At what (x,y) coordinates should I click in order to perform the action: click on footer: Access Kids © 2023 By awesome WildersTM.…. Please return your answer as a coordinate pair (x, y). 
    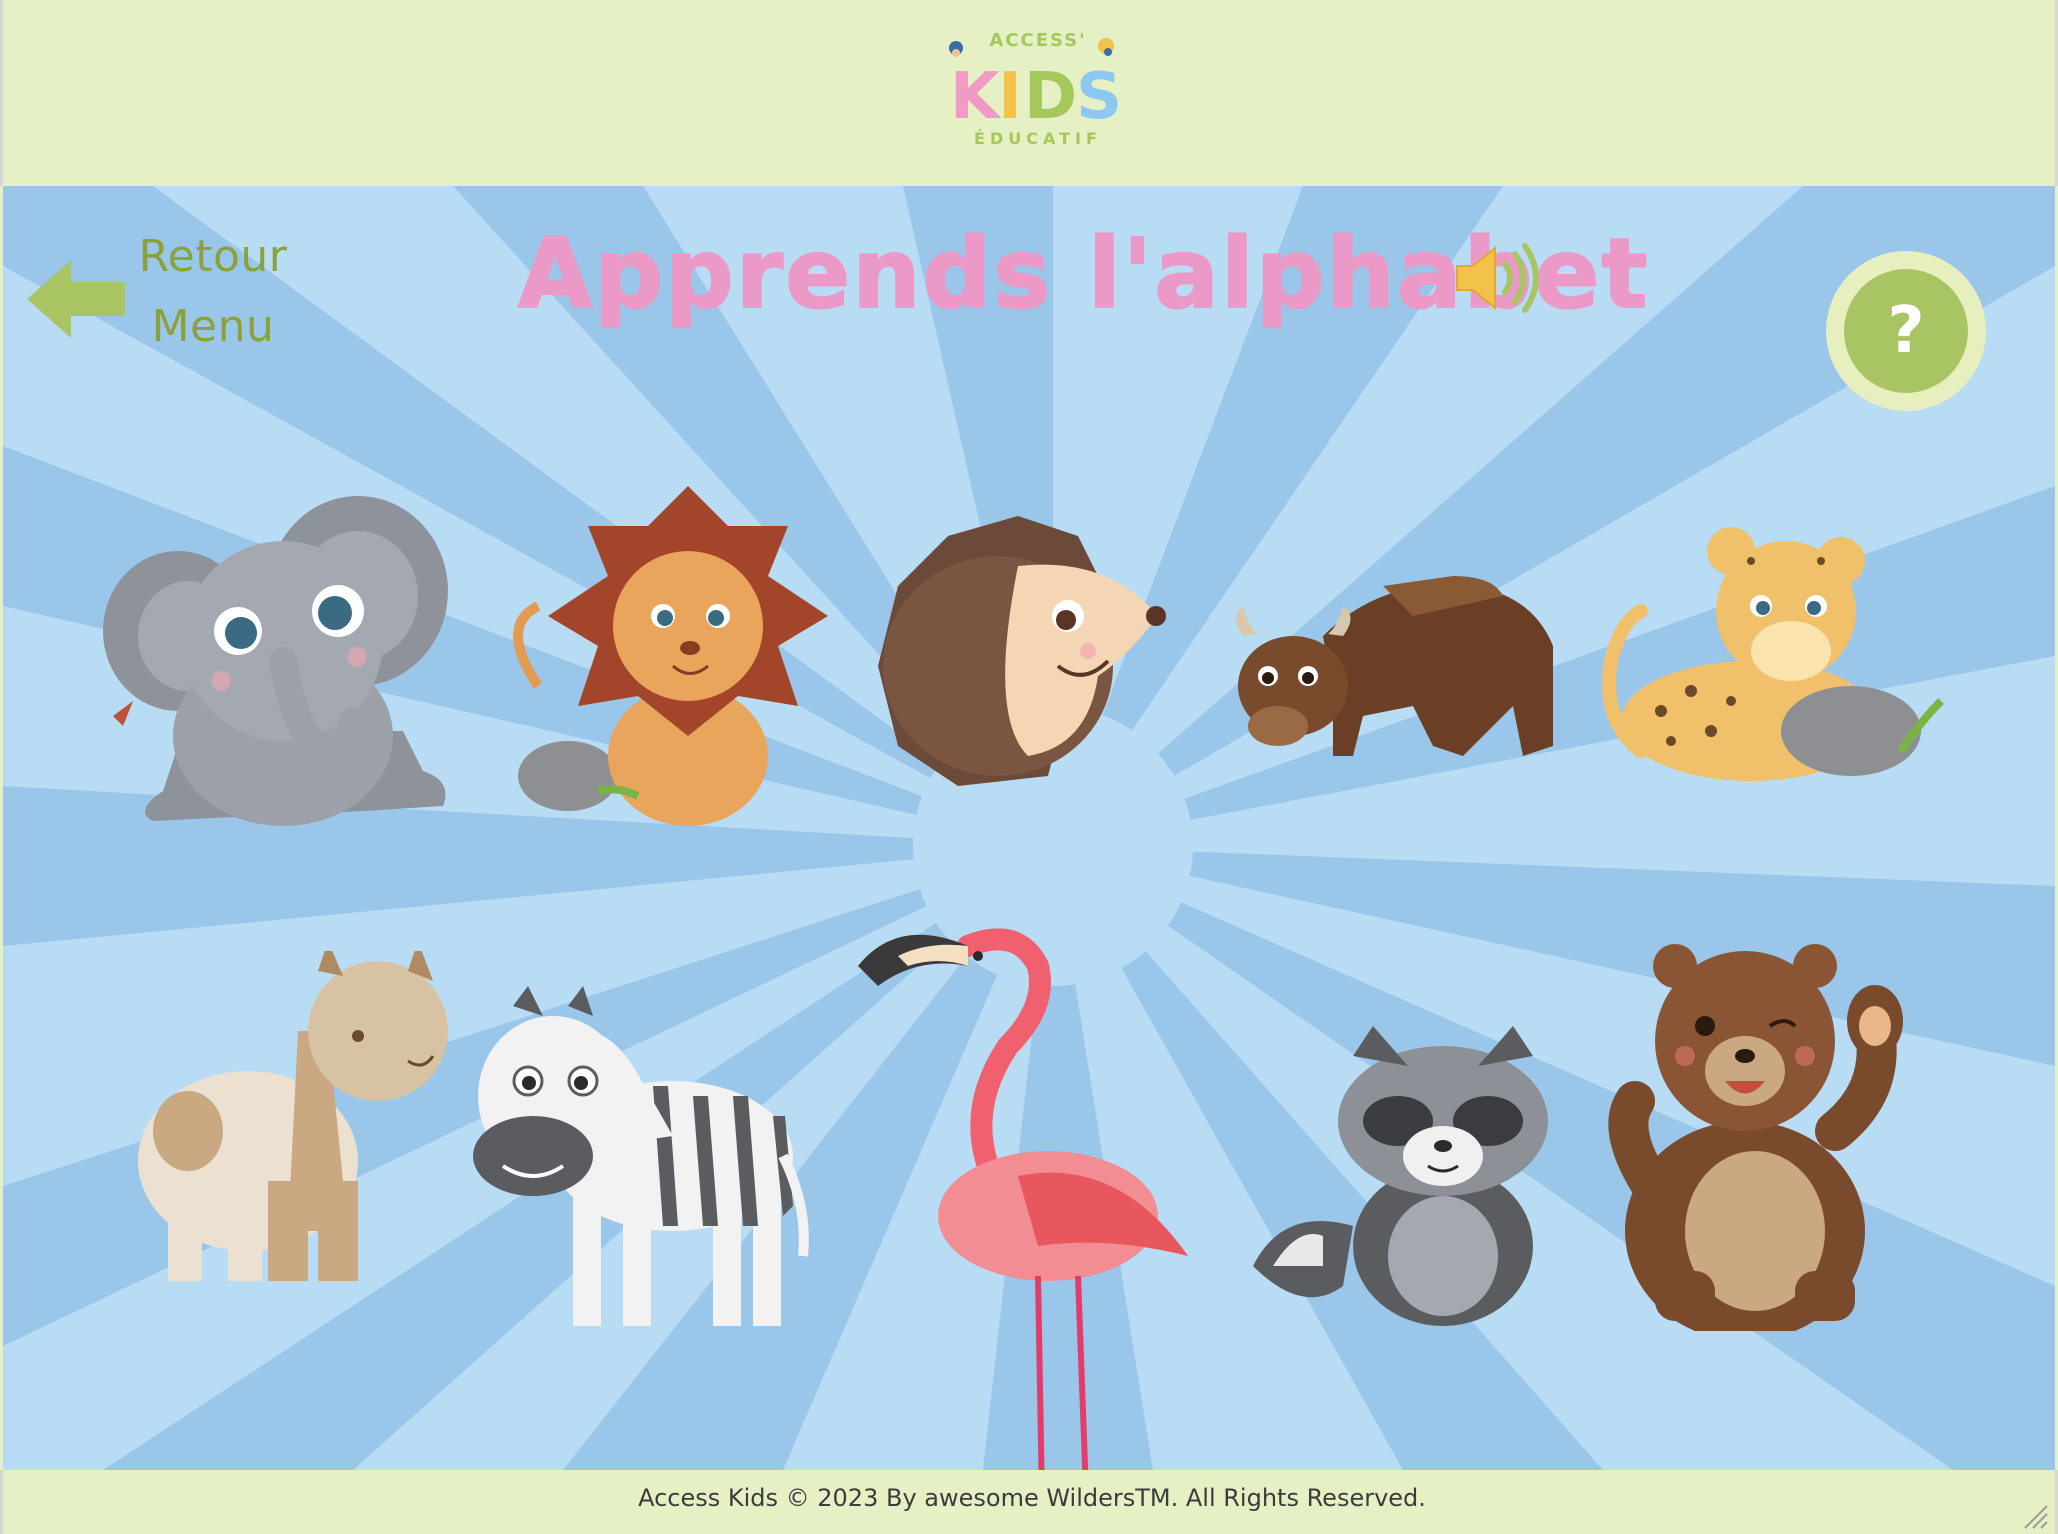
    Looking at the image, I should click on (1029, 1502).